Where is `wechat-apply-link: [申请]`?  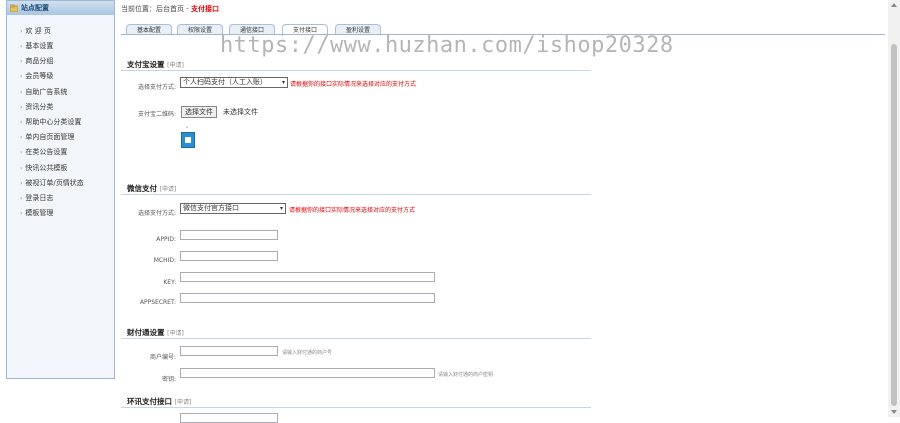
wechat-apply-link: [申请] is located at coordinates (168, 189).